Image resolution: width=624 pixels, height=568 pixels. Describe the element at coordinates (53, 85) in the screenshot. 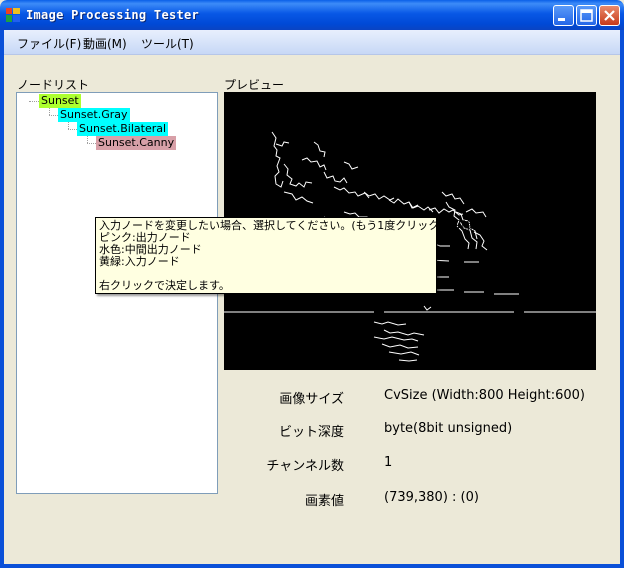

I see `node-list-label: ノードリスト` at that location.